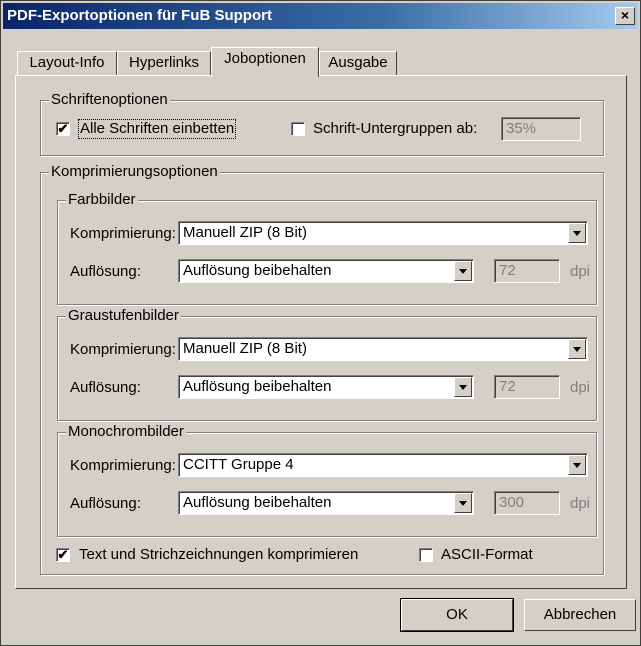  Describe the element at coordinates (383, 233) in the screenshot. I see `color-compression-select: Manuell ZIP (8 Bit)` at that location.